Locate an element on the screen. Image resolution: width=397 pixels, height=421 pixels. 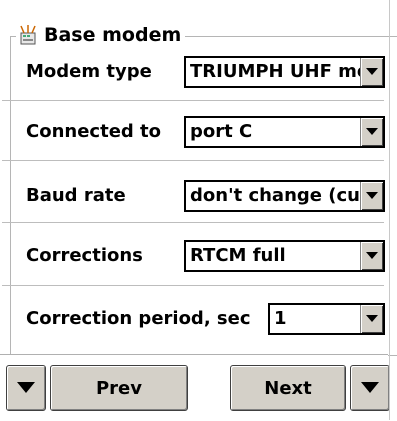
prev-button-label: Prev is located at coordinates (118, 388).